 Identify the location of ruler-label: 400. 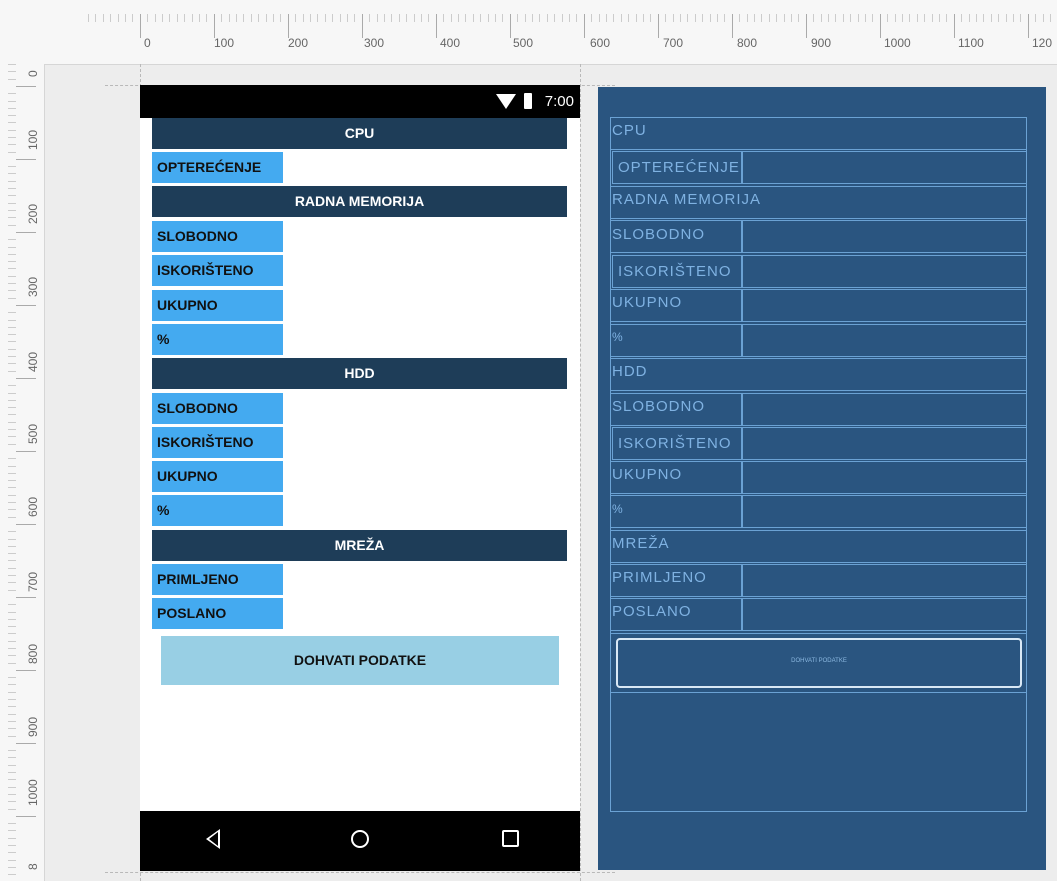
(450, 43).